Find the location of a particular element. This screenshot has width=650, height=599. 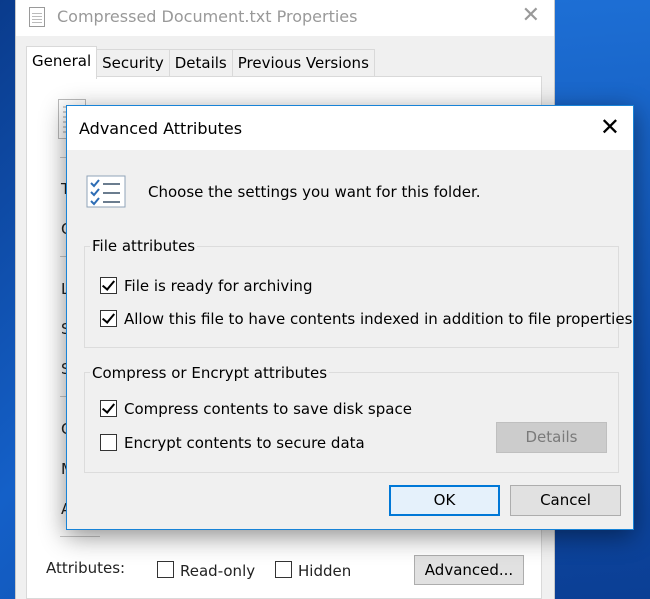

properties-close-icon: ✕ is located at coordinates (531, 16).